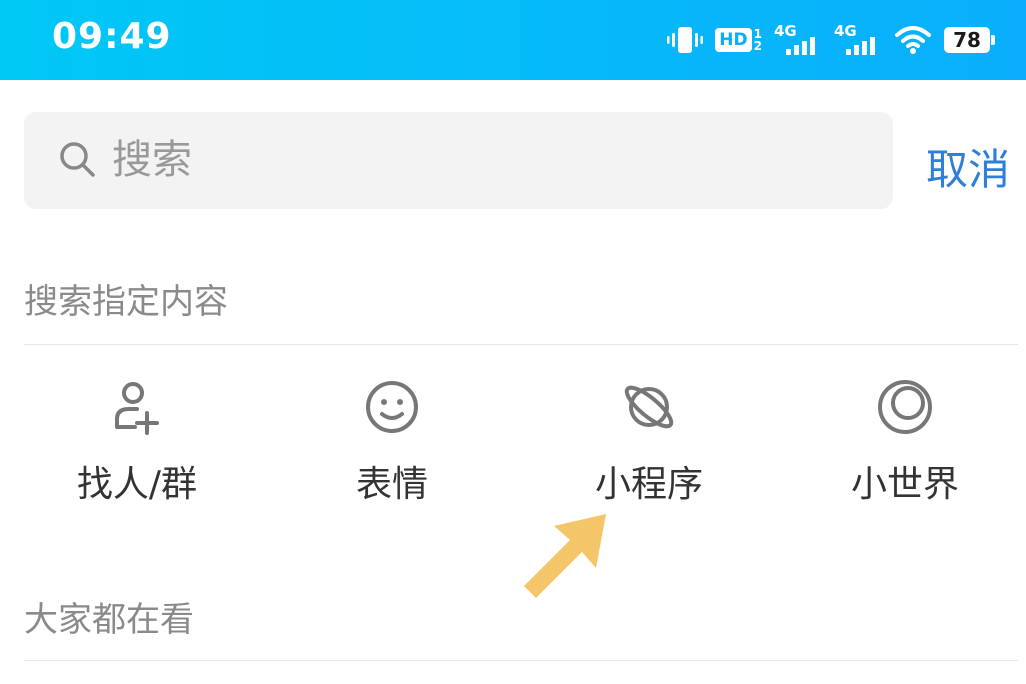  Describe the element at coordinates (109, 620) in the screenshot. I see `section-title-trending: 大家都在看` at that location.